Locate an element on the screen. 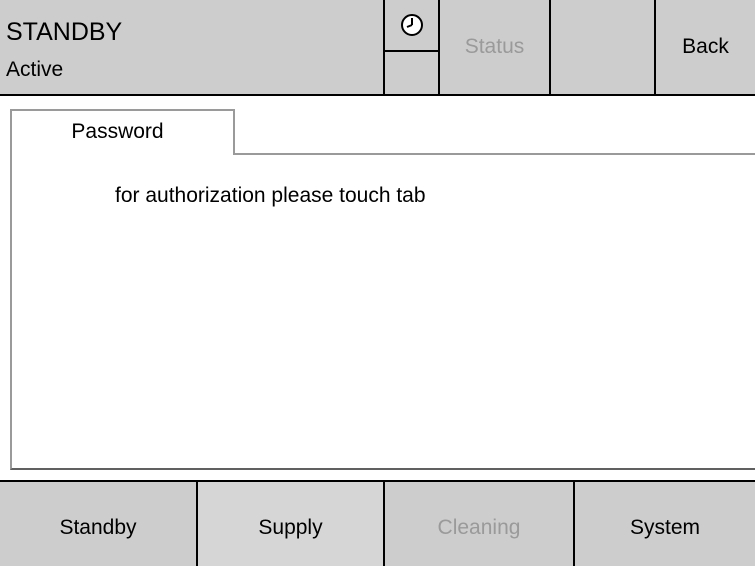  blank-header-button is located at coordinates (603, 47).